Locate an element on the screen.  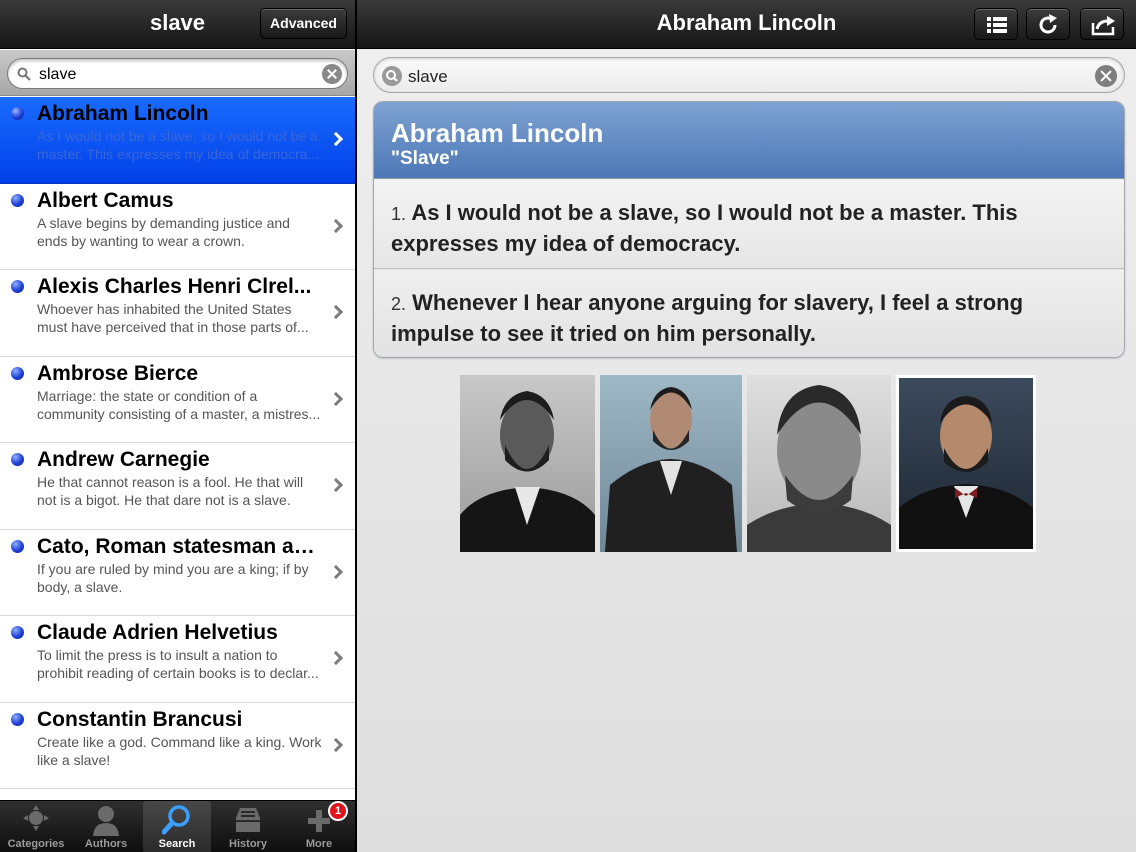
tab-search: Search is located at coordinates (177, 826).